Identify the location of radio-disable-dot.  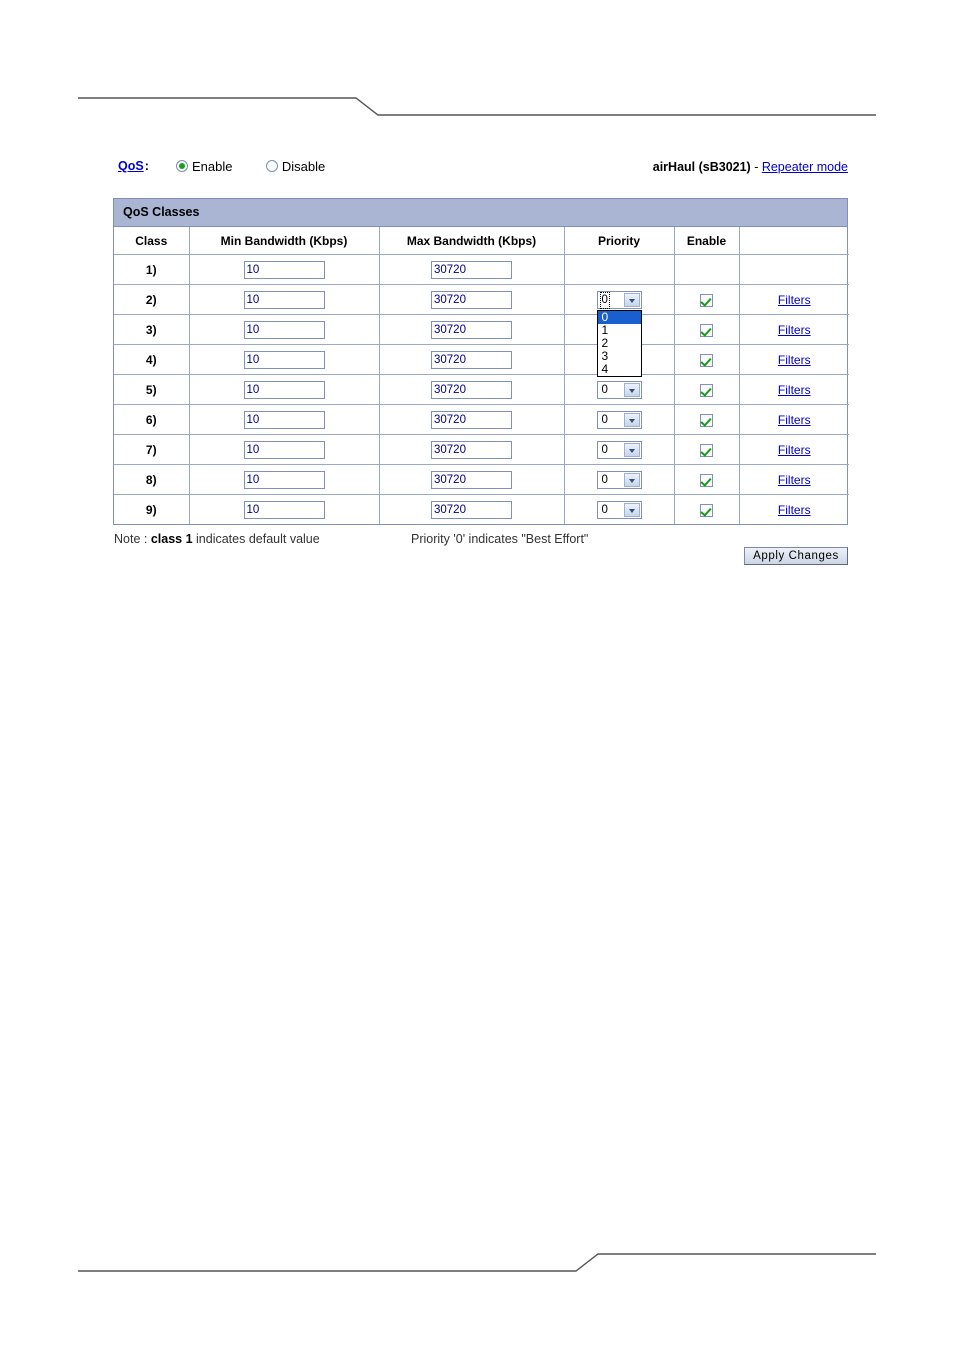
(271, 166).